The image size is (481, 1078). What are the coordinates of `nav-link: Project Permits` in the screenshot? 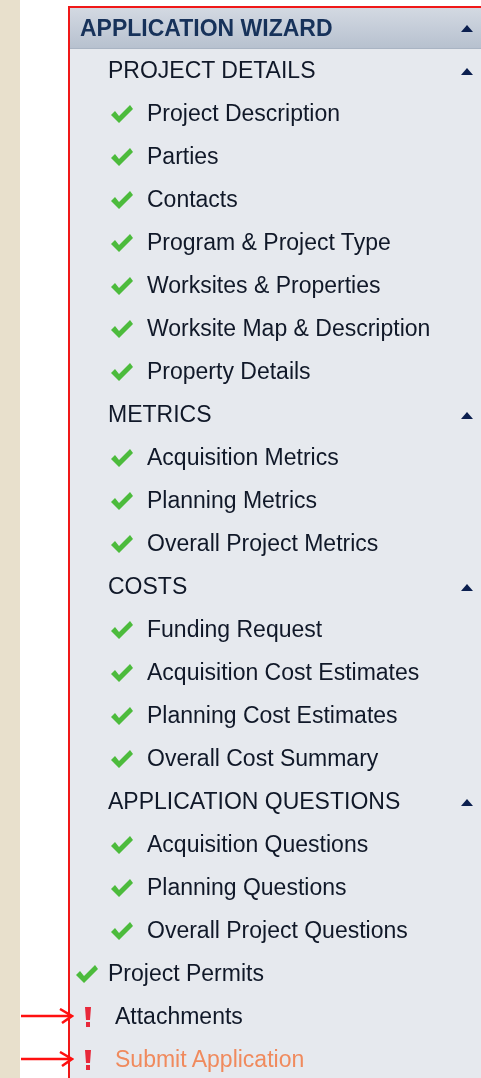 It's located at (186, 973).